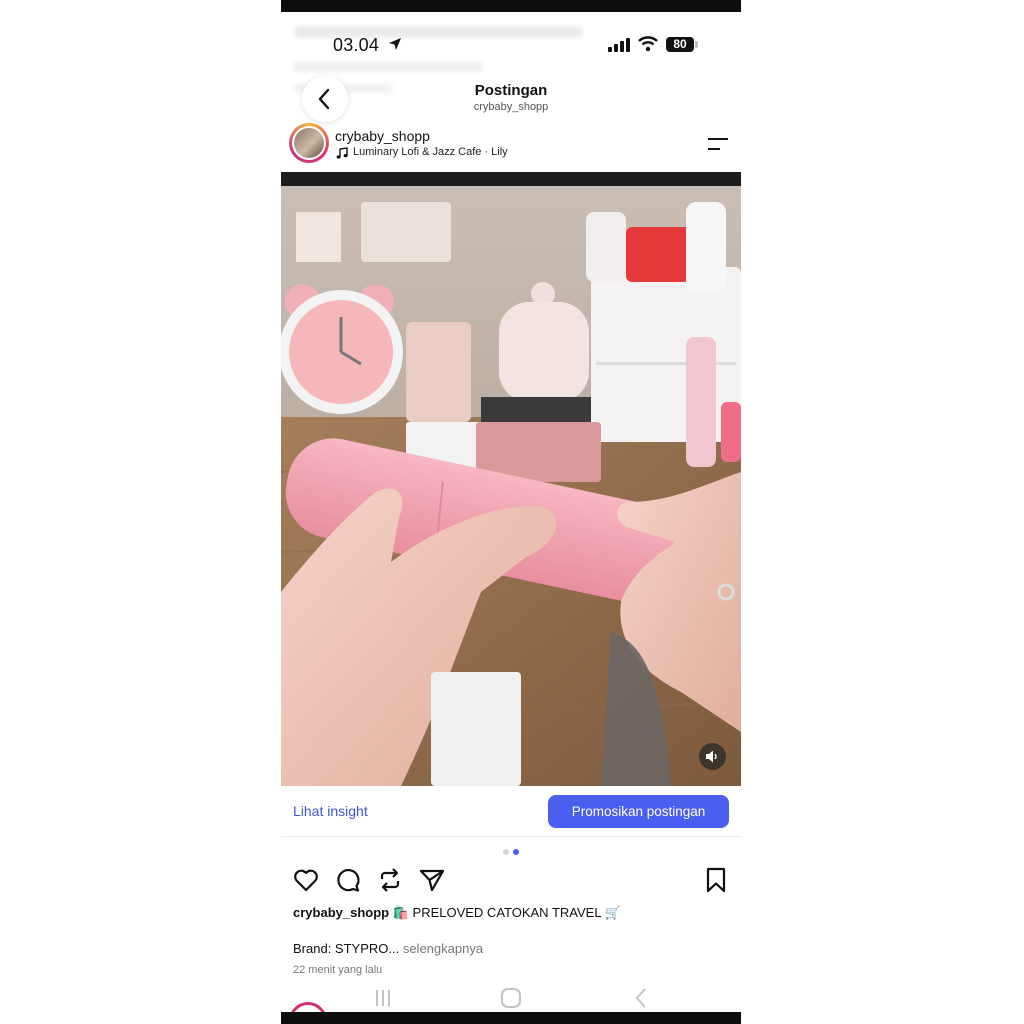  I want to click on divider, so click(511, 836).